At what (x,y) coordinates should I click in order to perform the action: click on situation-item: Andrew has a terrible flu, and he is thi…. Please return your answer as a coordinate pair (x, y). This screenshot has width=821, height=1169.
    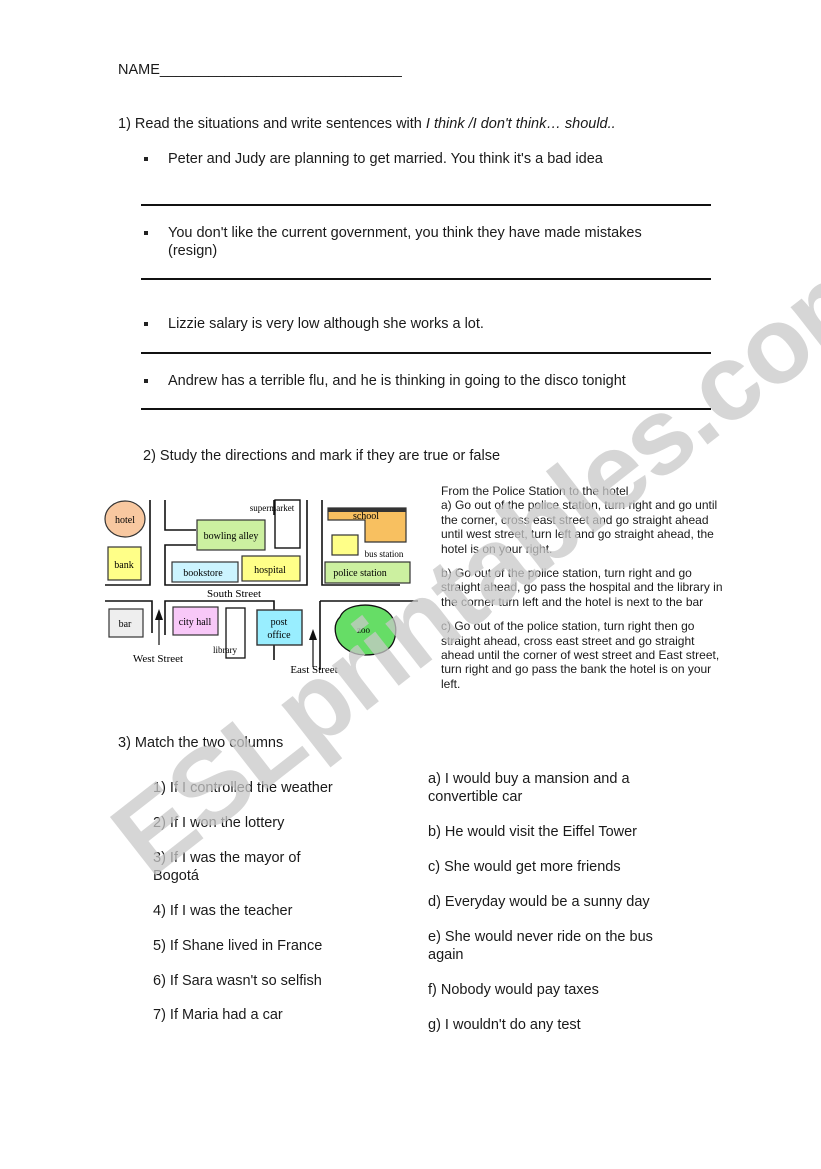
    Looking at the image, I should click on (423, 381).